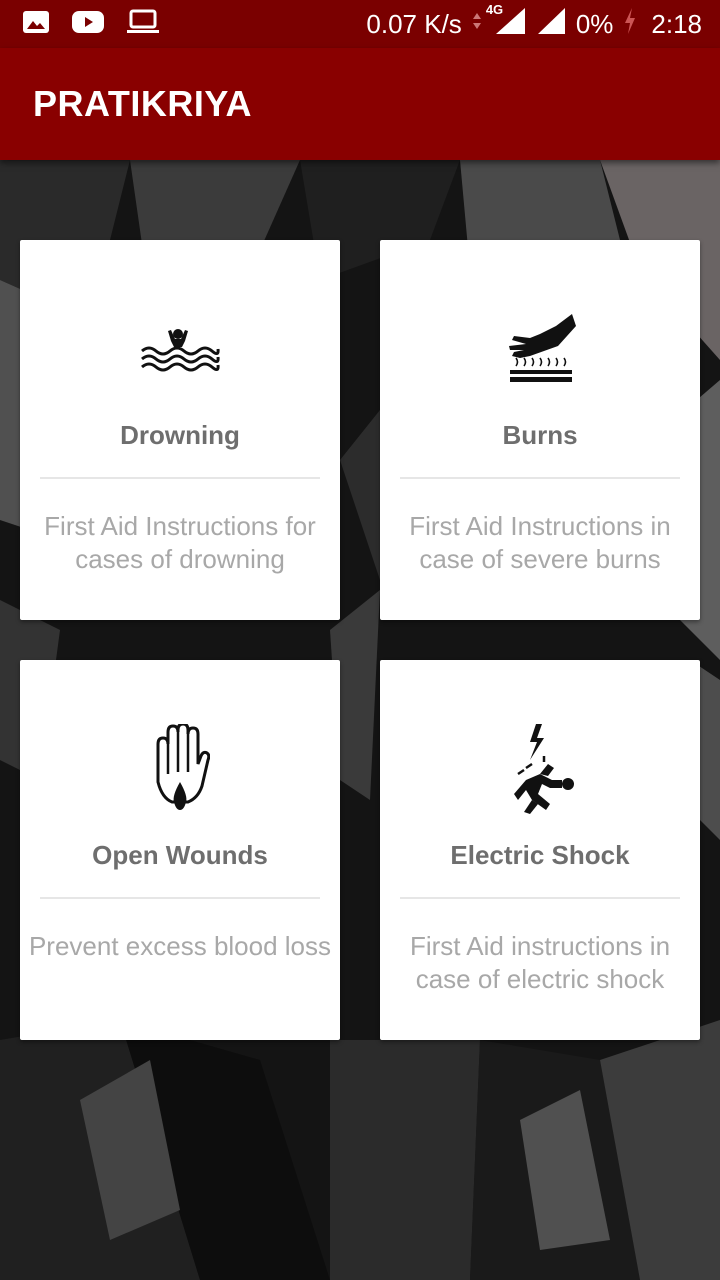  Describe the element at coordinates (540, 770) in the screenshot. I see `electric-shock-icon` at that location.